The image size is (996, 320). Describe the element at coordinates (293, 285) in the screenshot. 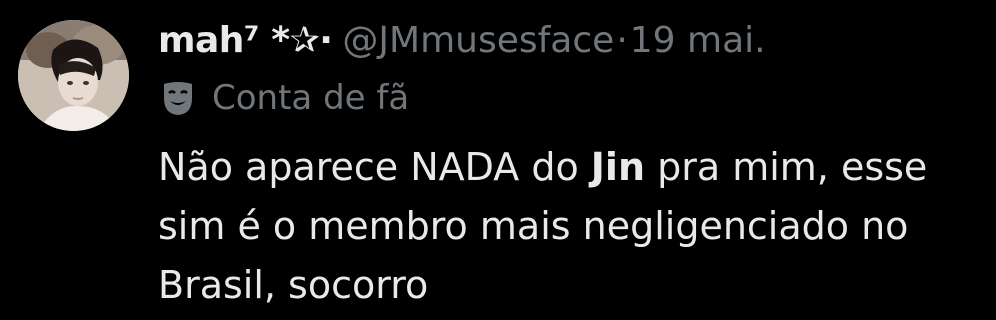

I see `tweet-text-line-3: Brasil, socorro` at that location.